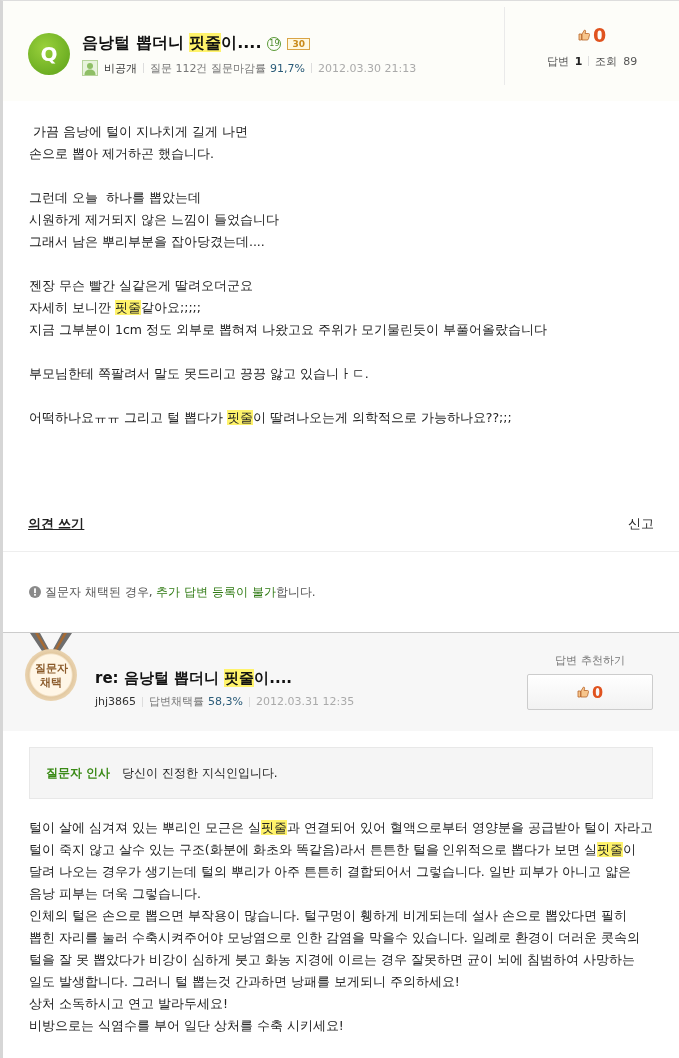  What do you see at coordinates (51, 668) in the screenshot?
I see `medal-text: 질문자` at bounding box center [51, 668].